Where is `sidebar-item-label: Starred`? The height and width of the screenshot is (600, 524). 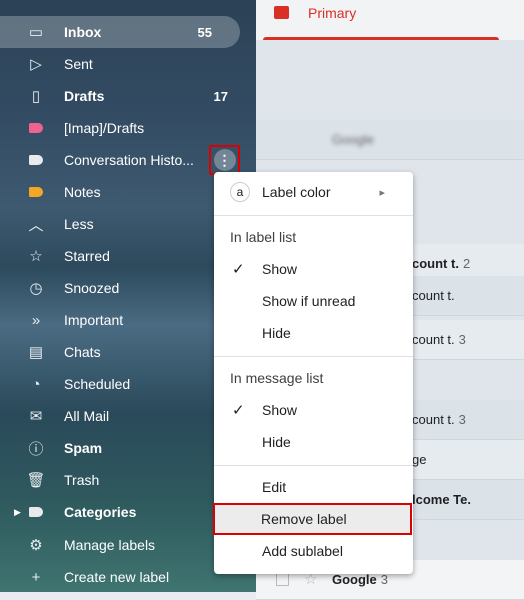
sidebar-item-label: Starred is located at coordinates (87, 256).